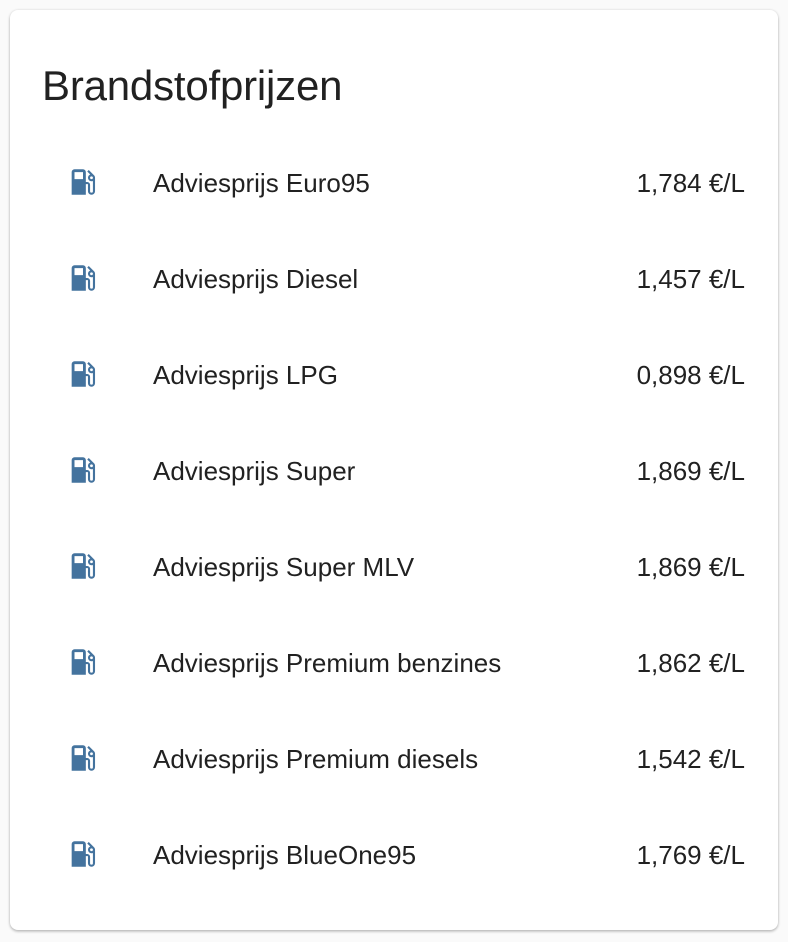 The width and height of the screenshot is (788, 942). I want to click on entity-name: Adviesprijs Premium diesels, so click(316, 758).